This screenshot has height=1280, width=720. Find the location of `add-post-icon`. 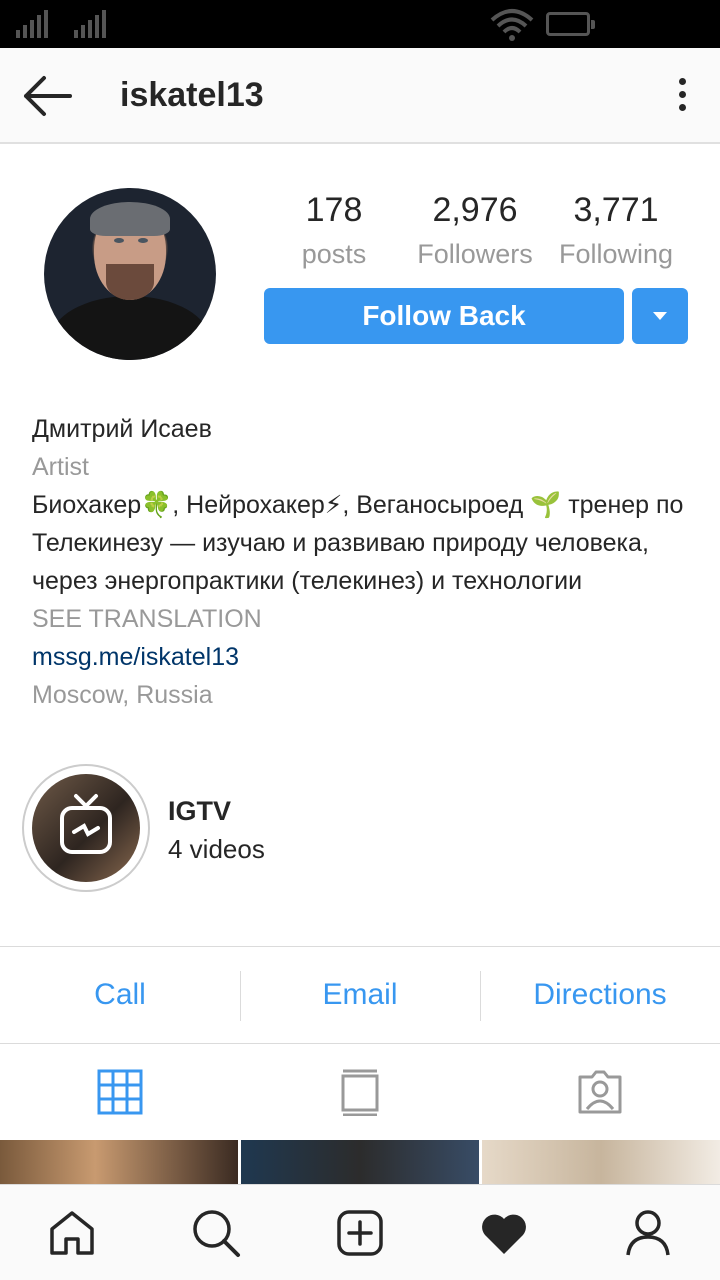

add-post-icon is located at coordinates (360, 1232).